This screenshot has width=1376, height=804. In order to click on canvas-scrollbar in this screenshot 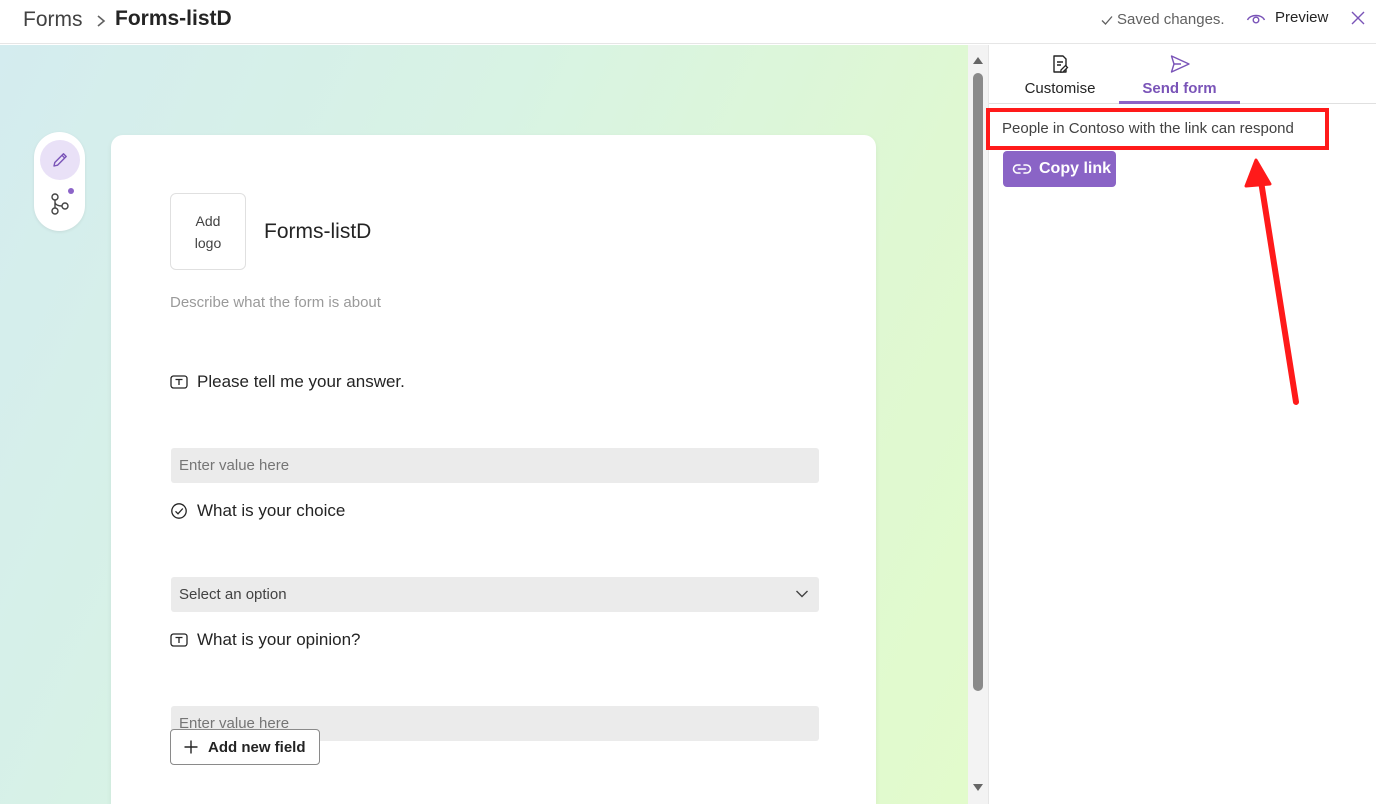, I will do `click(978, 424)`.